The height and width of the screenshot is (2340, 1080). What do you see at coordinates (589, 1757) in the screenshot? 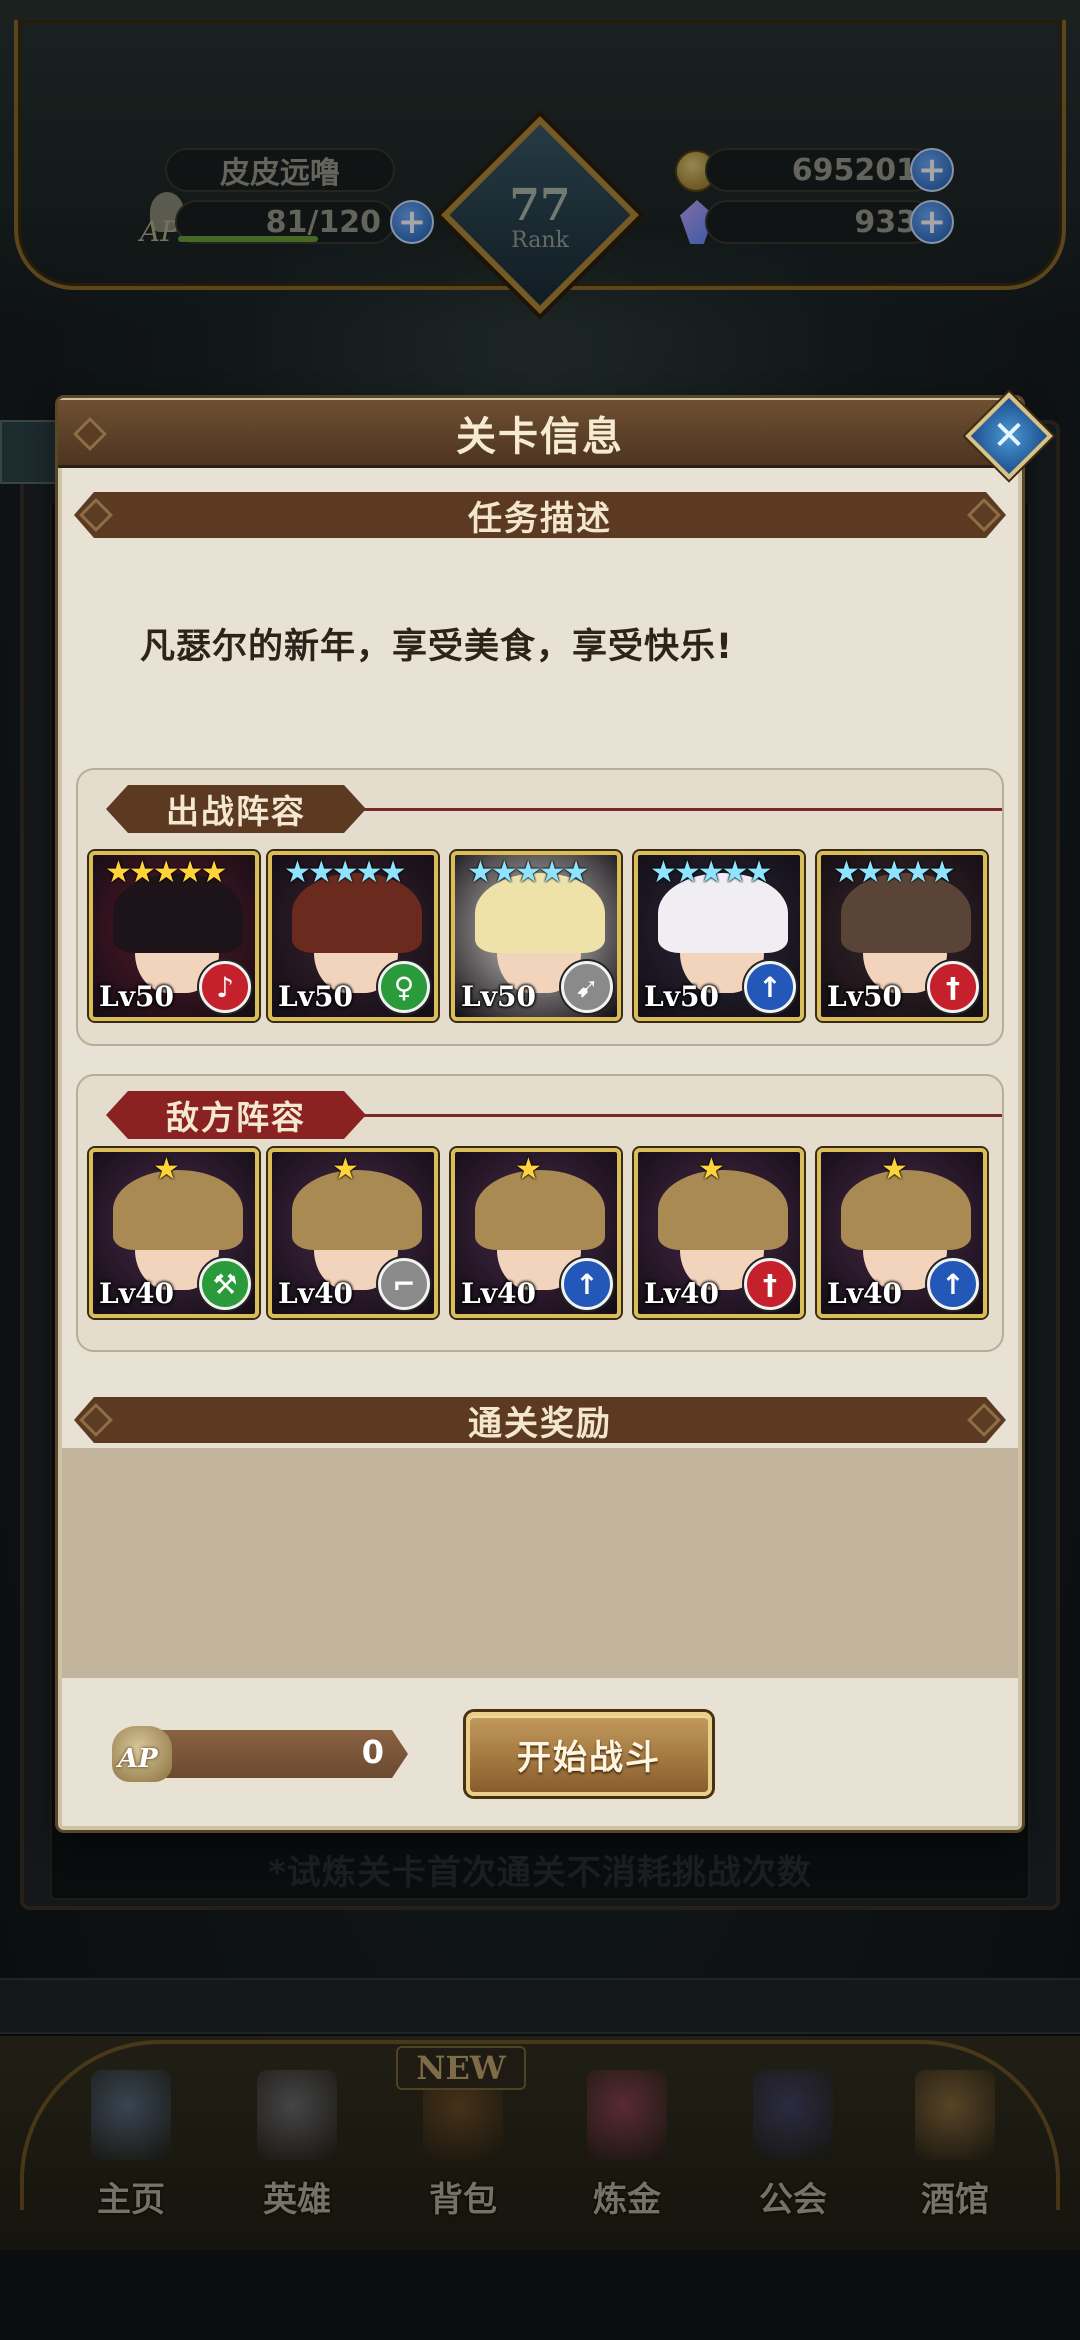
I see `start-battle-label: 开始战斗` at bounding box center [589, 1757].